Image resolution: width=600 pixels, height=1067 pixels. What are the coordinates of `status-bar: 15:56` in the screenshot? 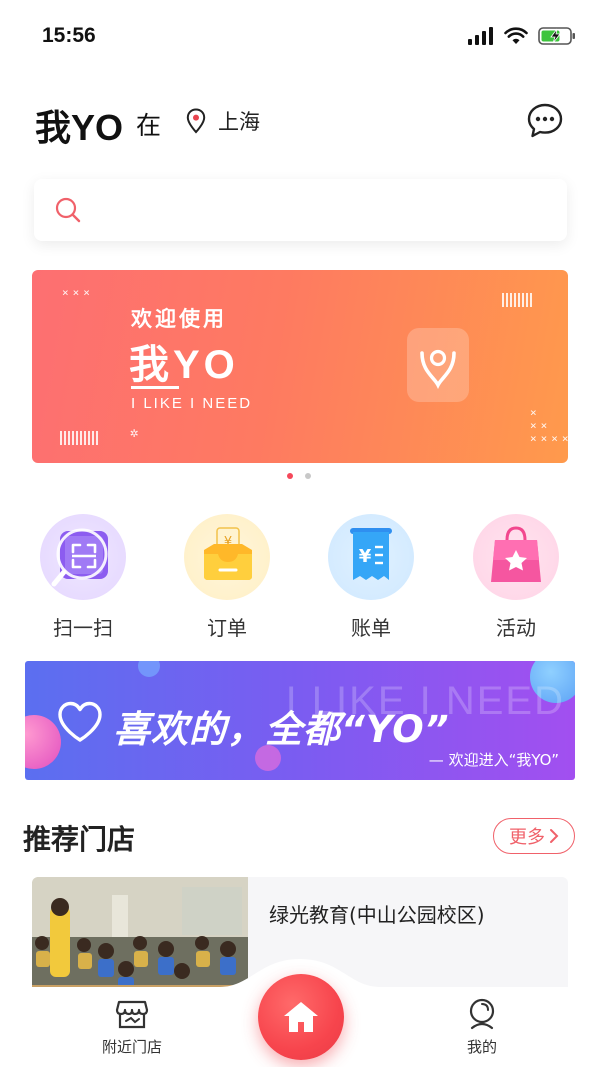 It's located at (300, 35).